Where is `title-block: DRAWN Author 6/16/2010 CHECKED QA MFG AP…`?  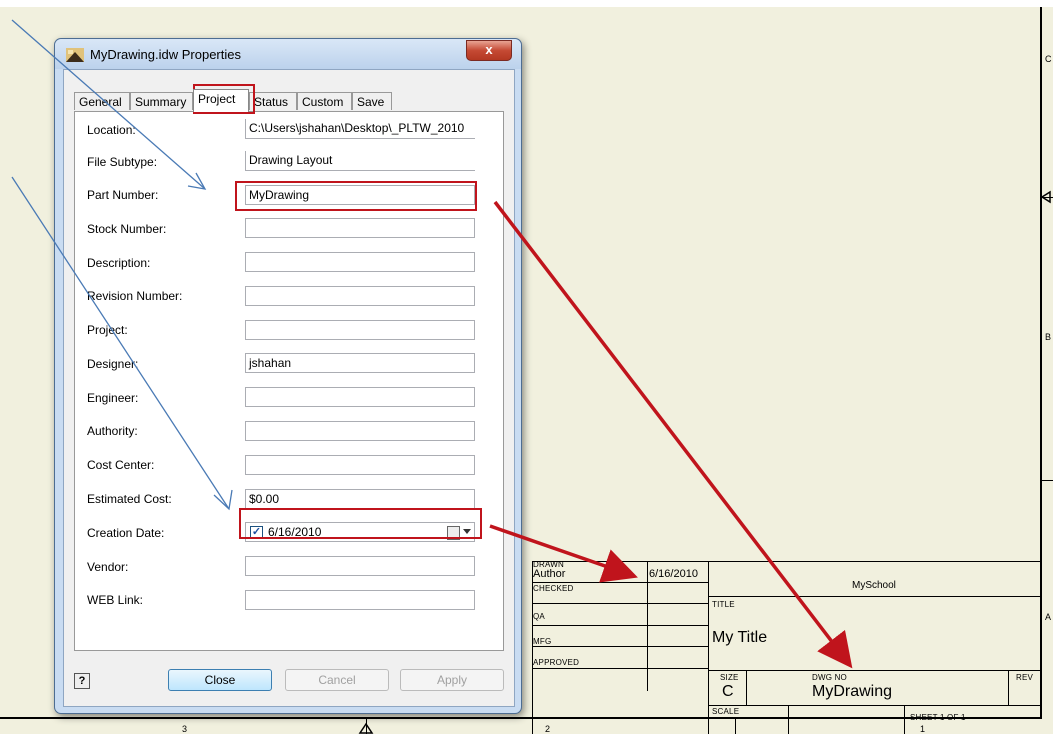
title-block: DRAWN Author 6/16/2010 CHECKED QA MFG AP… is located at coordinates (786, 647).